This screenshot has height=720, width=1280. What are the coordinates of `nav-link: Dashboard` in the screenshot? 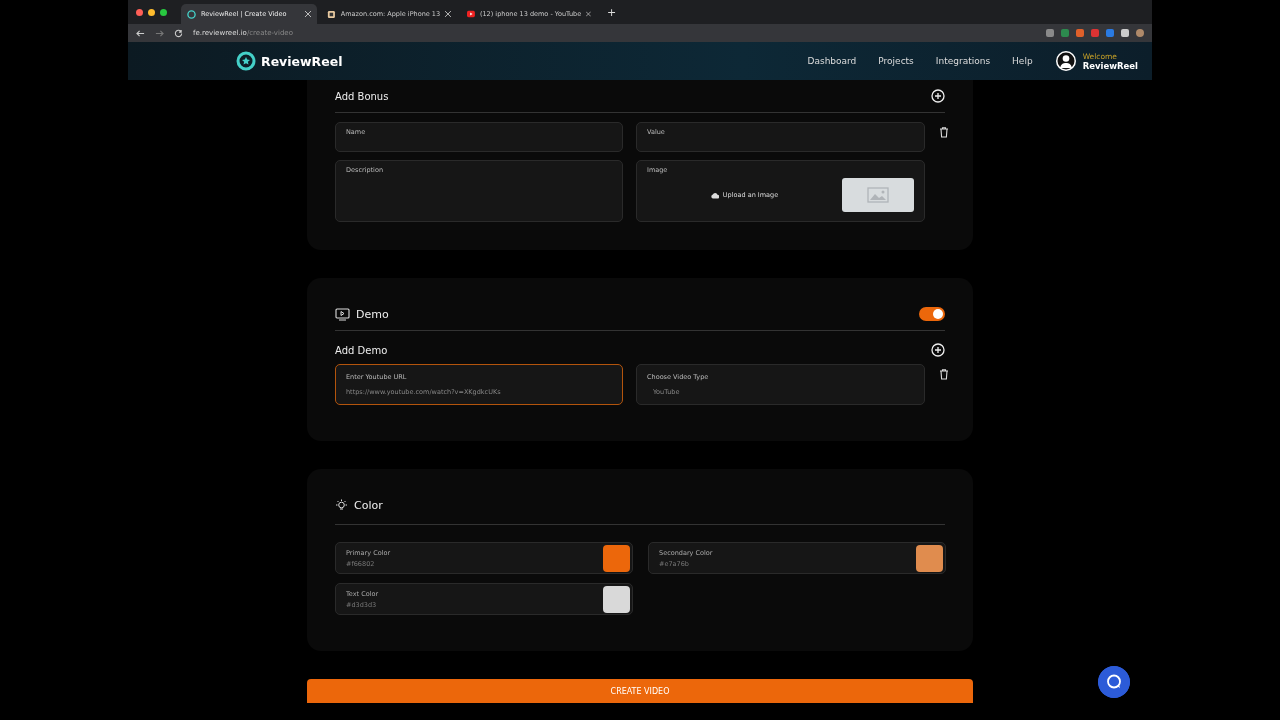 It's located at (832, 61).